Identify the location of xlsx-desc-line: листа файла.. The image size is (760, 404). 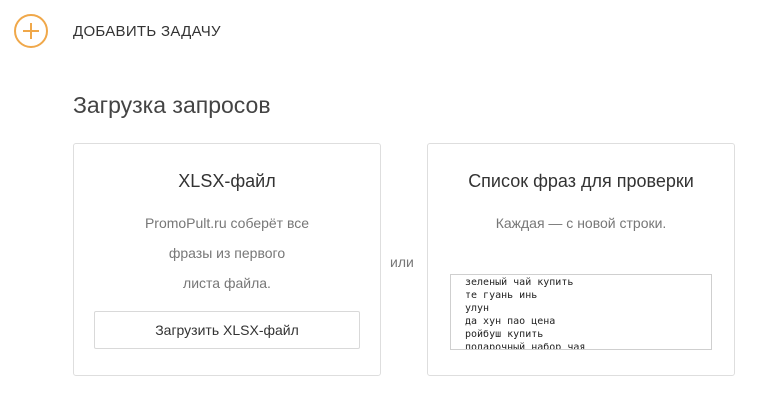
(227, 283).